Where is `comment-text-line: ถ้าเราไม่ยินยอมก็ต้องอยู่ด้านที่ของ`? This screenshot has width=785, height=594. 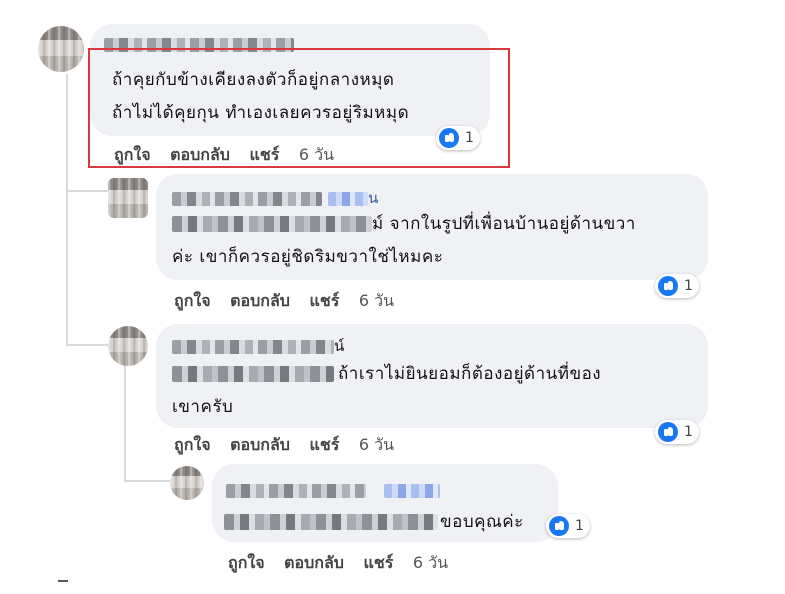 comment-text-line: ถ้าเราไม่ยินยอมก็ต้องอยู่ด้านที่ของ is located at coordinates (470, 374).